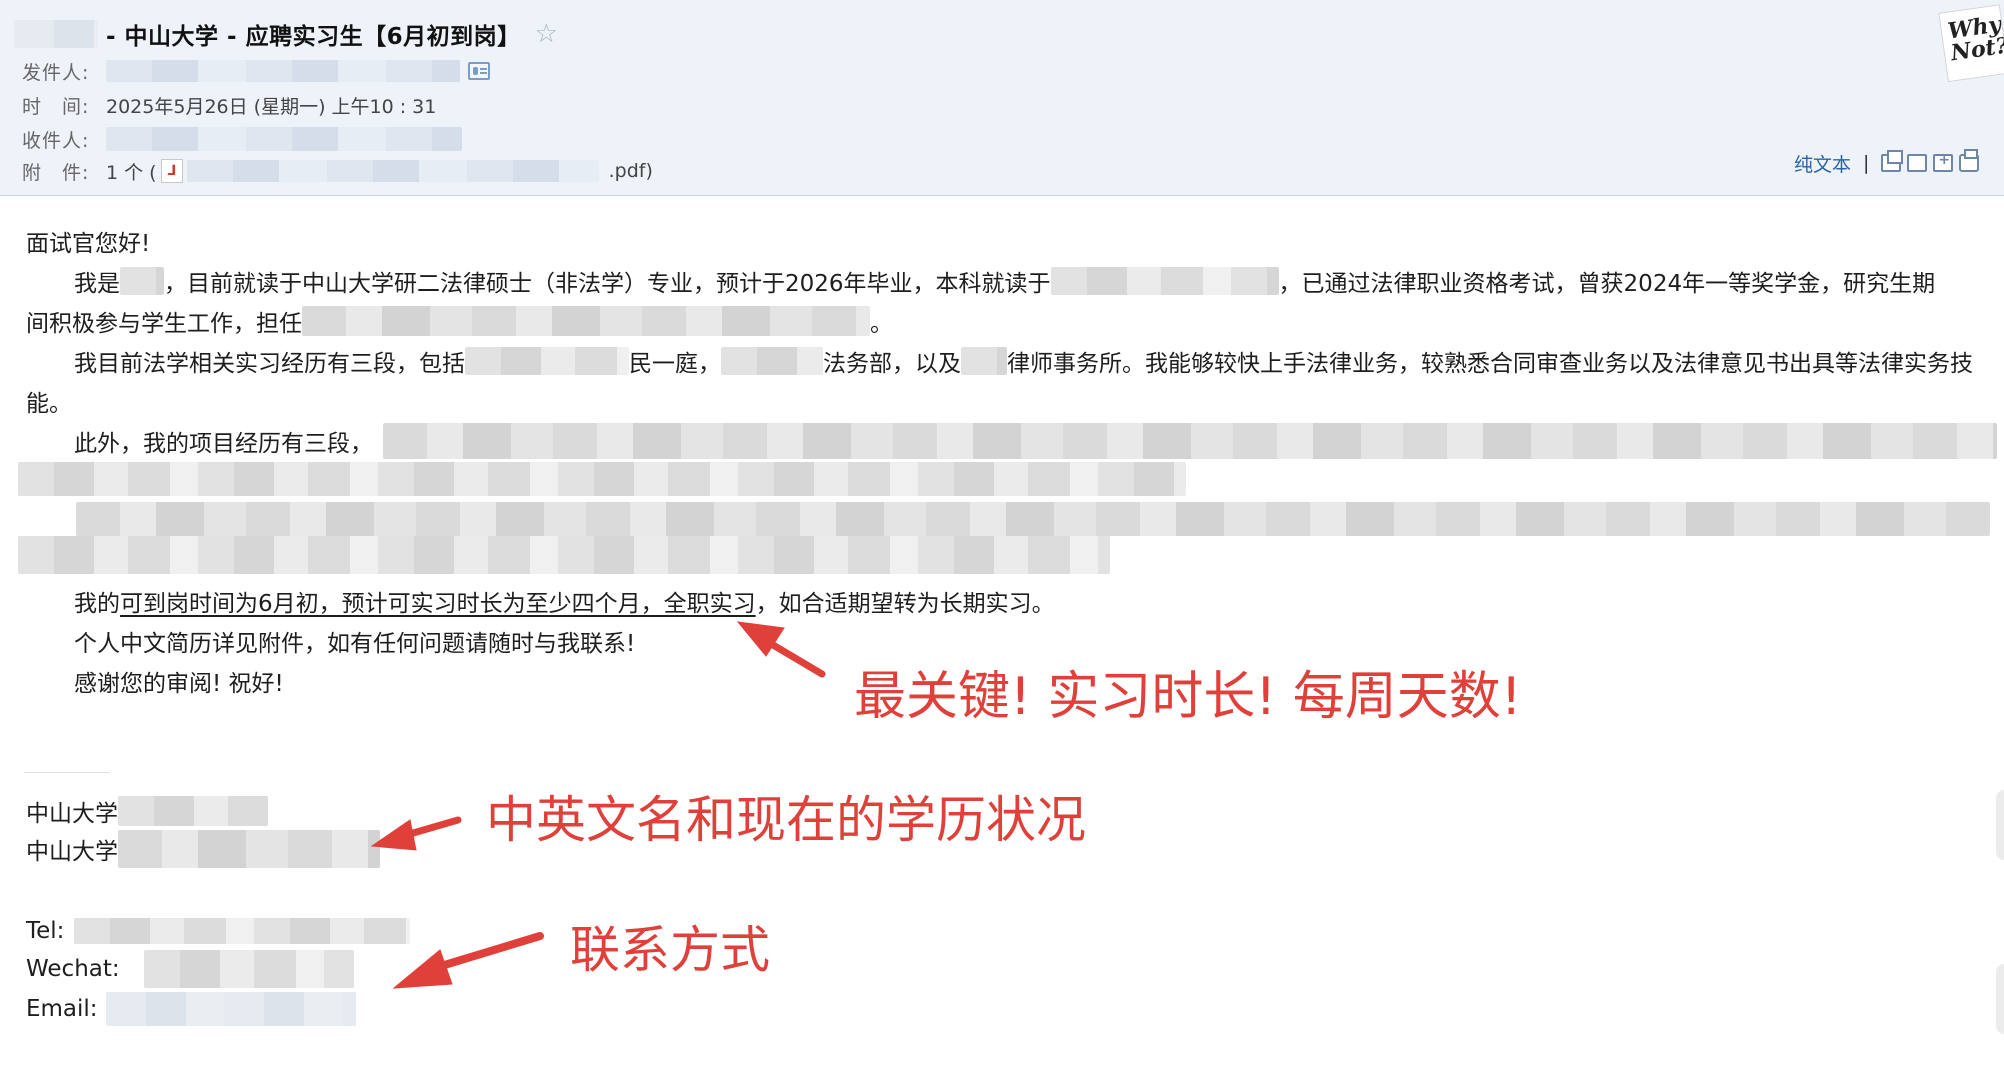  Describe the element at coordinates (438, 604) in the screenshot. I see `p4-underlined: 可到岗时间为6月初，预计可实习时长为至少四个月，全职实习` at that location.